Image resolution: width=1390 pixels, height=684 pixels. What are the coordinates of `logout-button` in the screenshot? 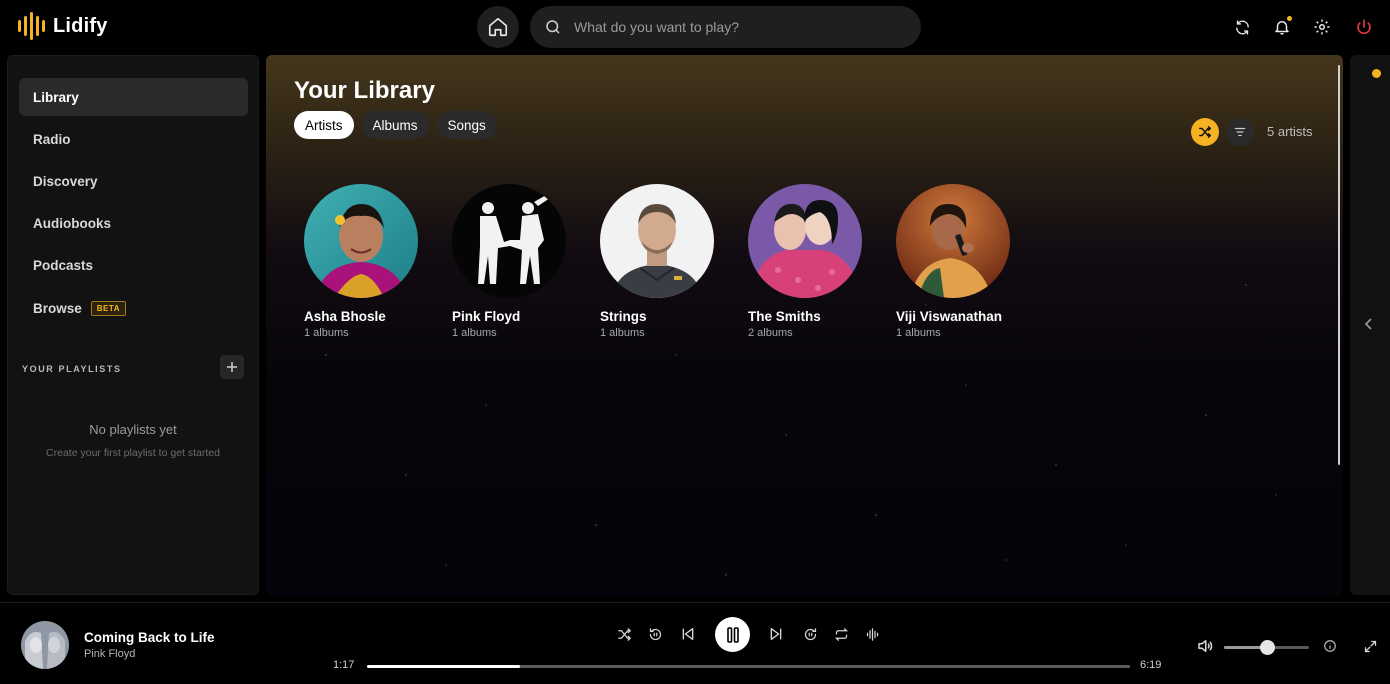 It's located at (1364, 27).